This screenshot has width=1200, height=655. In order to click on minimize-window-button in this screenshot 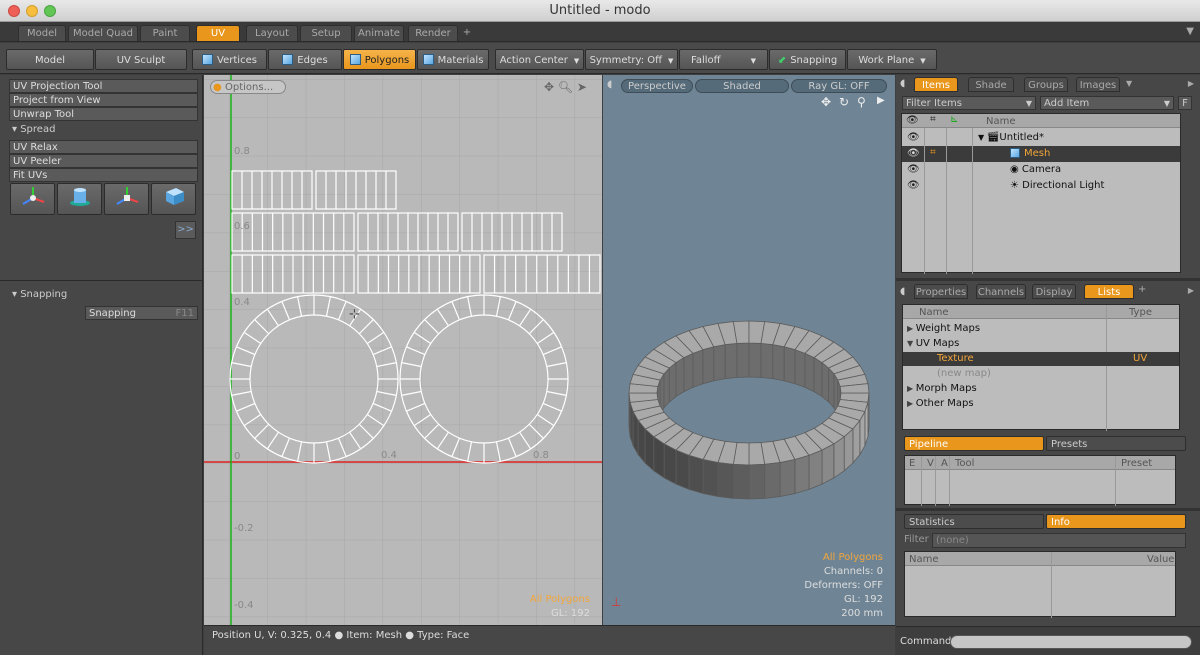, I will do `click(32, 11)`.